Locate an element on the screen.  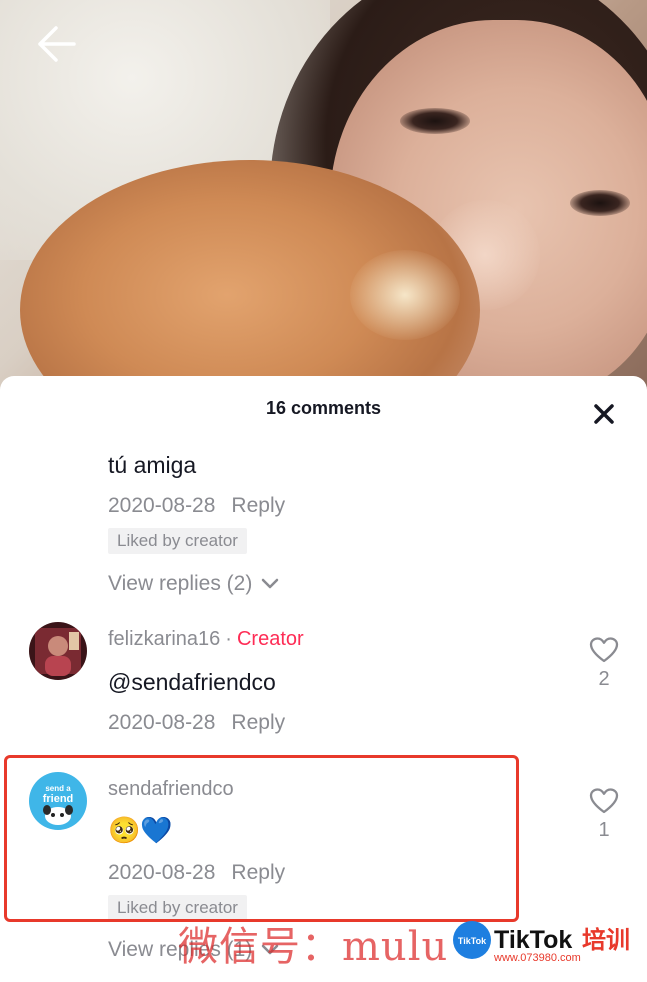
avatar-text-line-1: send a is located at coordinates (58, 788).